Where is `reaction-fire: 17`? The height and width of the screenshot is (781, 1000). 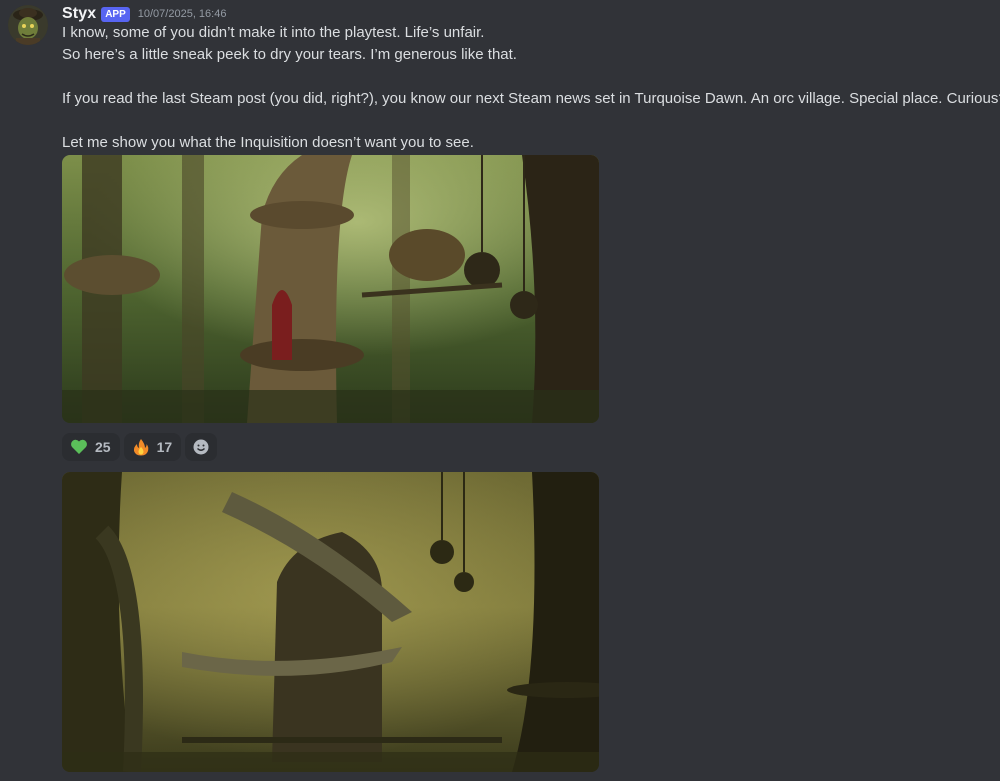
reaction-fire: 17 is located at coordinates (152, 447).